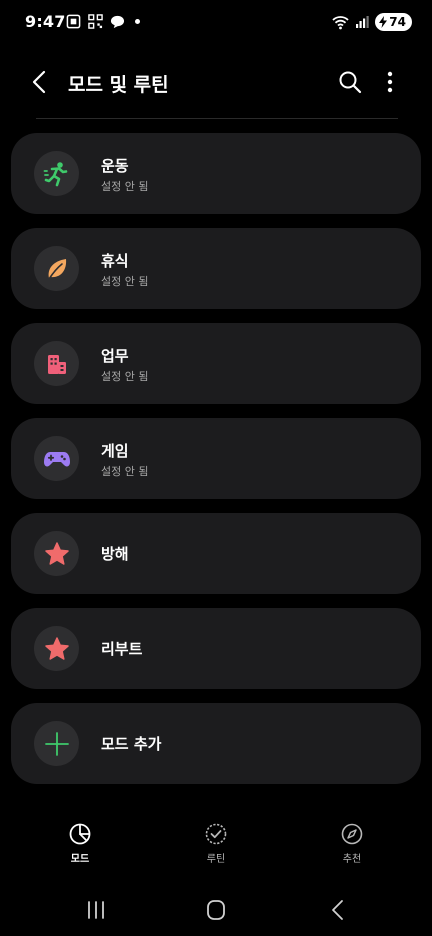  Describe the element at coordinates (40, 82) in the screenshot. I see `back-button` at that location.